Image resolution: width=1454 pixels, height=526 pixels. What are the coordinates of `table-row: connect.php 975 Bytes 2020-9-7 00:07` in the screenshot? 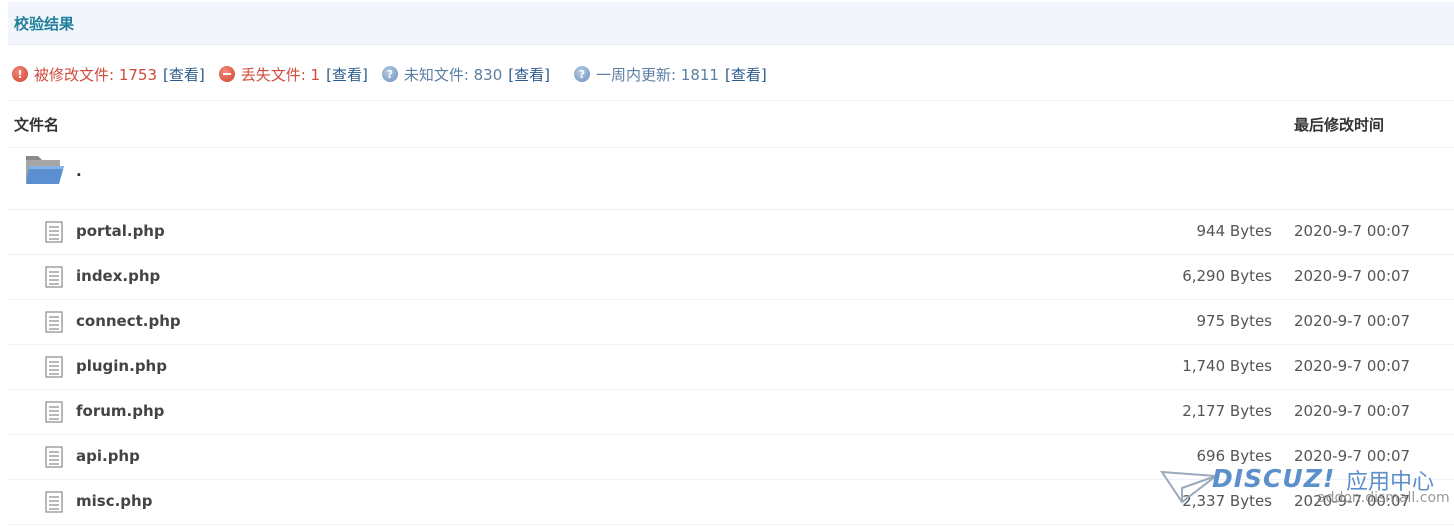 It's located at (731, 322).